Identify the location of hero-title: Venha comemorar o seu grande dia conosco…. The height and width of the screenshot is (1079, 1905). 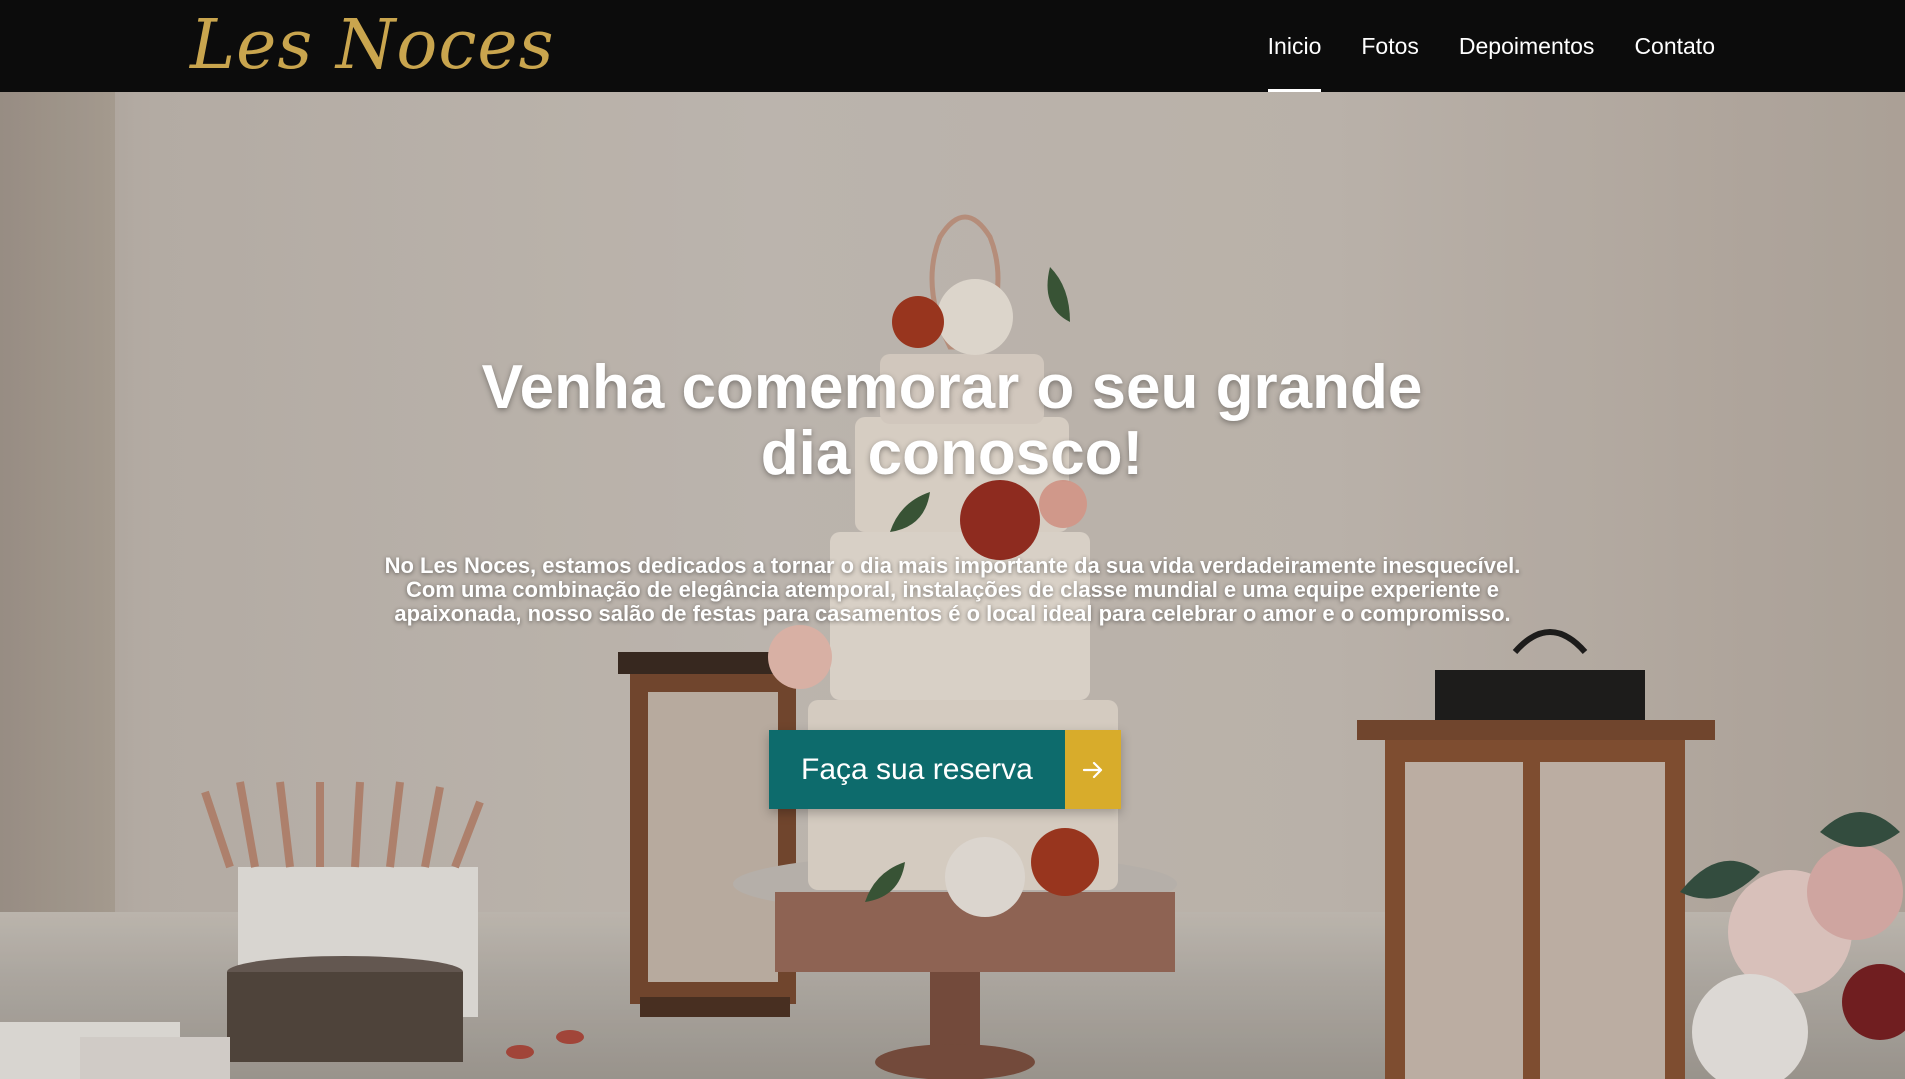
(952, 420).